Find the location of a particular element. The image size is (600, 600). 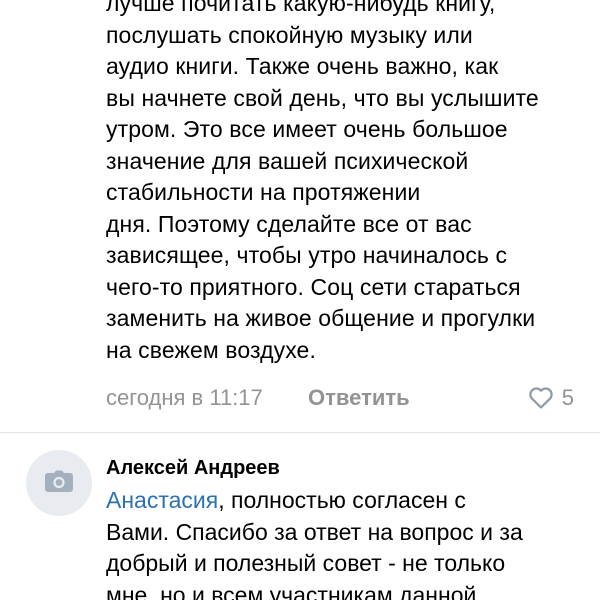

reply-line: мне, но и всем участникам данной is located at coordinates (291, 590).